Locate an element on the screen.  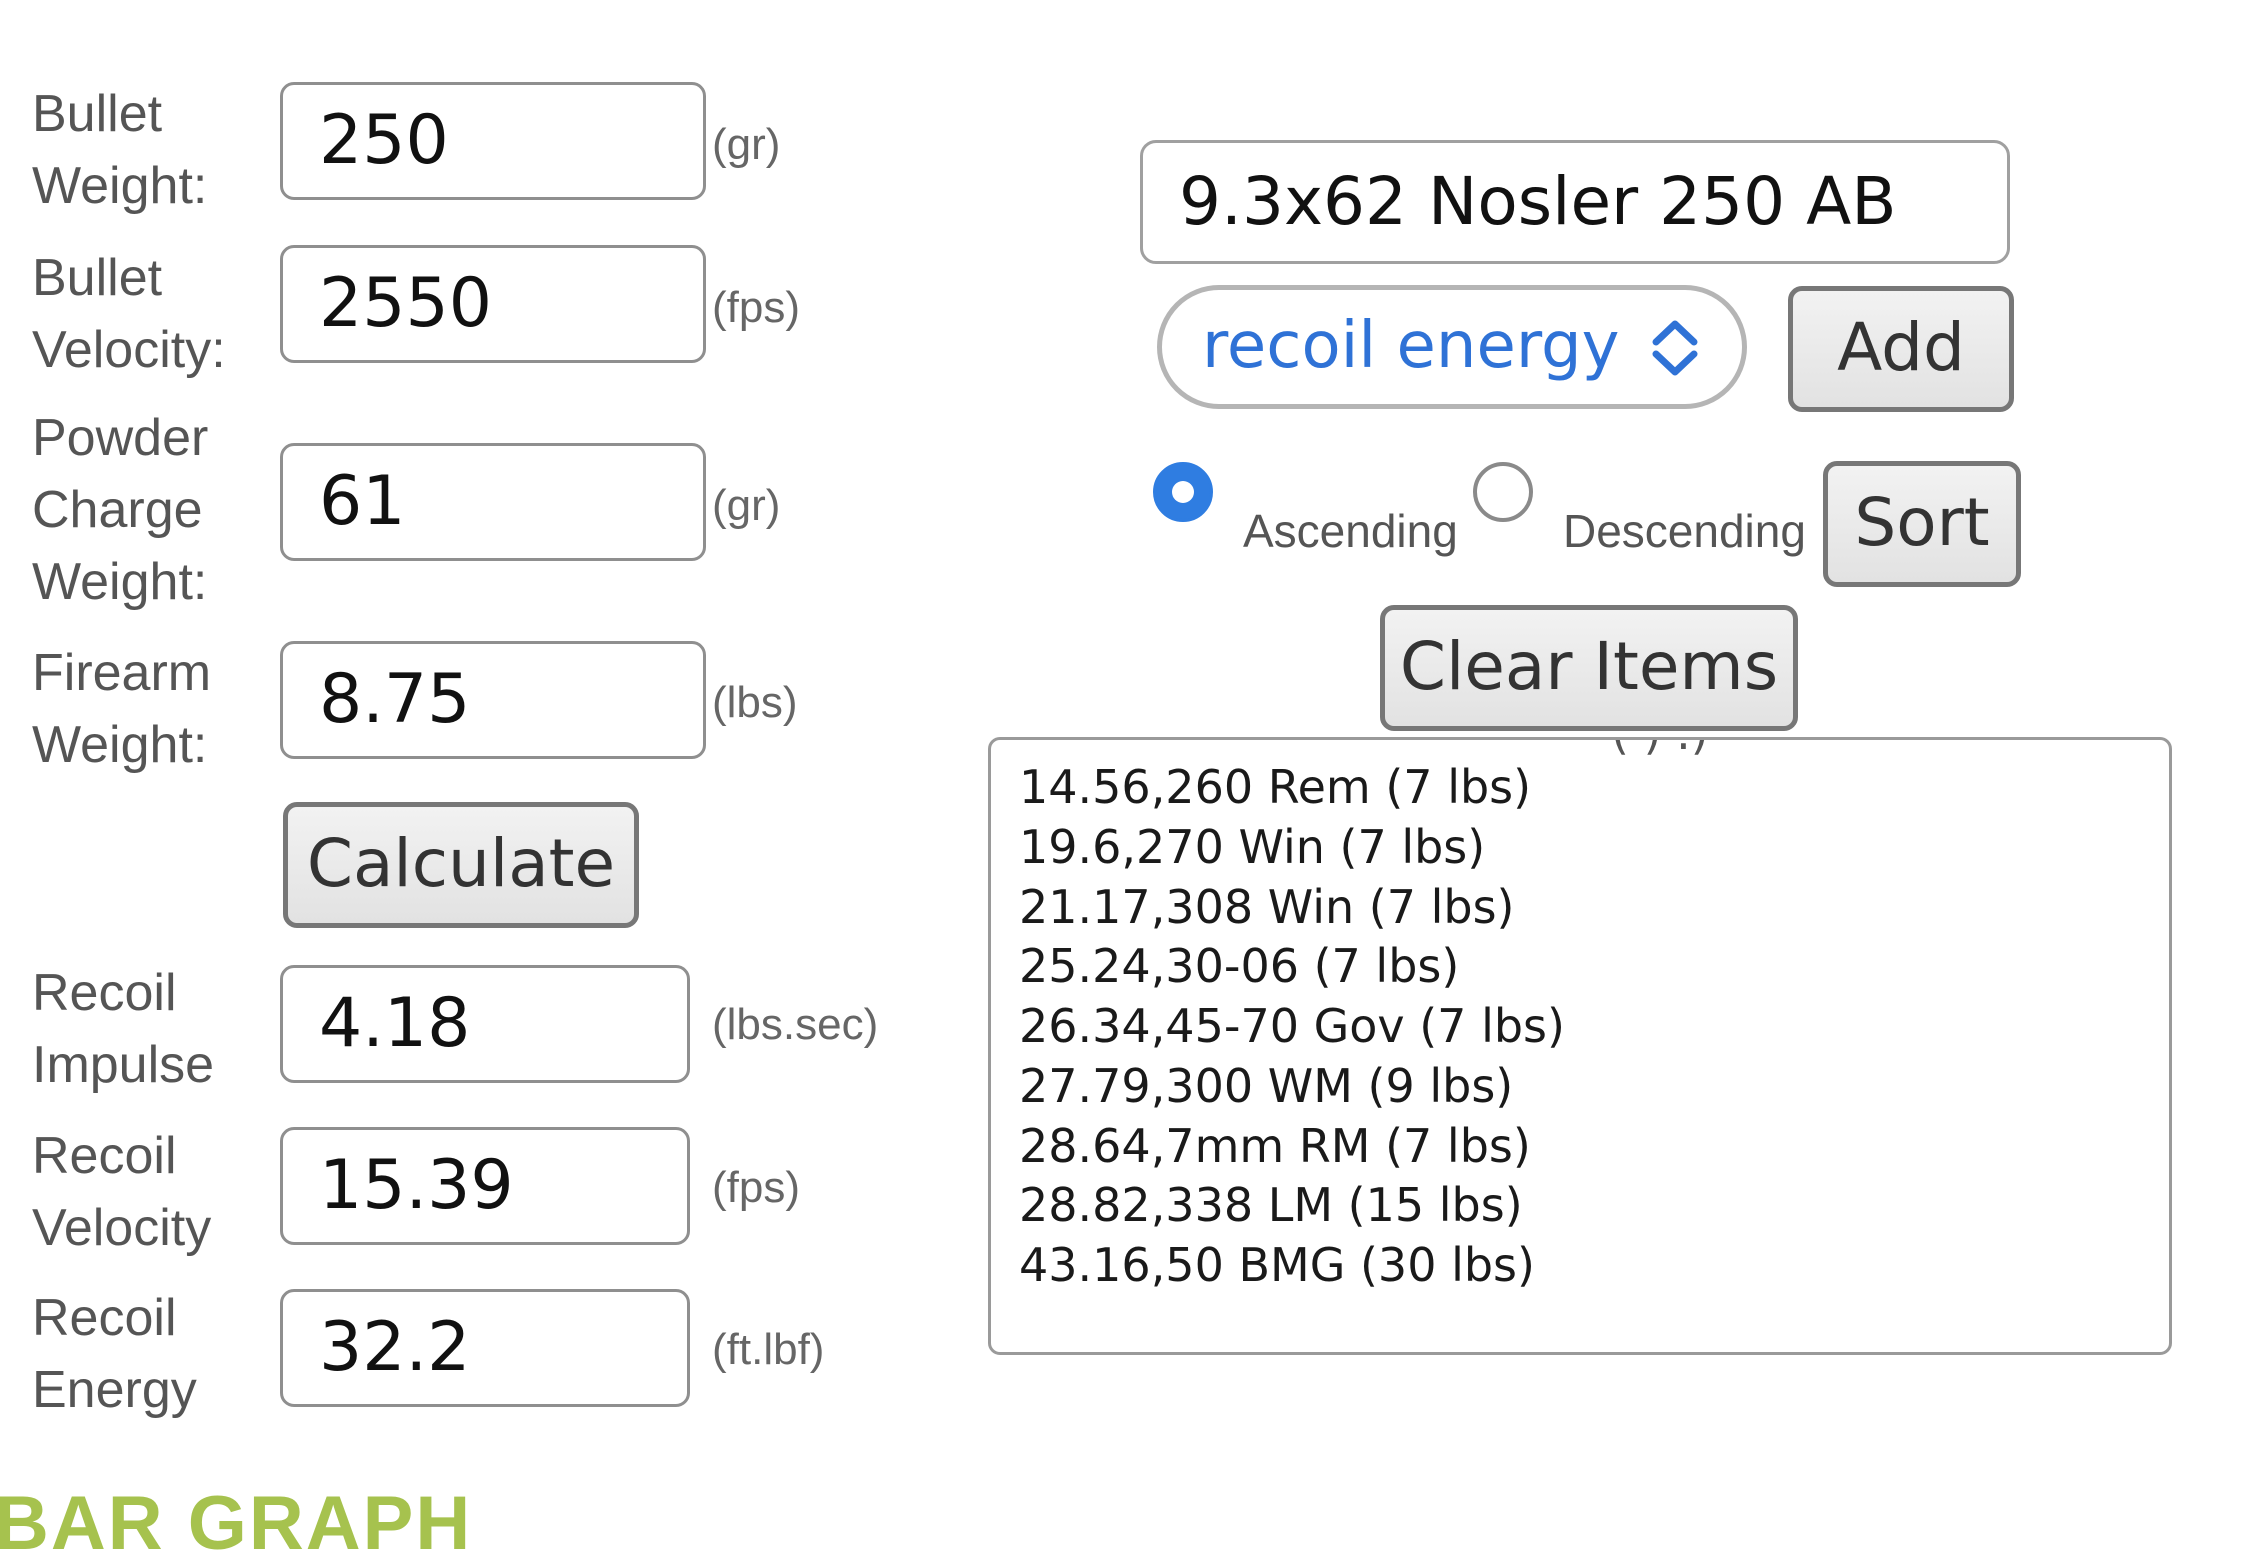
recoil-velocity-label: Recoil Velocity is located at coordinates (122, 1192).